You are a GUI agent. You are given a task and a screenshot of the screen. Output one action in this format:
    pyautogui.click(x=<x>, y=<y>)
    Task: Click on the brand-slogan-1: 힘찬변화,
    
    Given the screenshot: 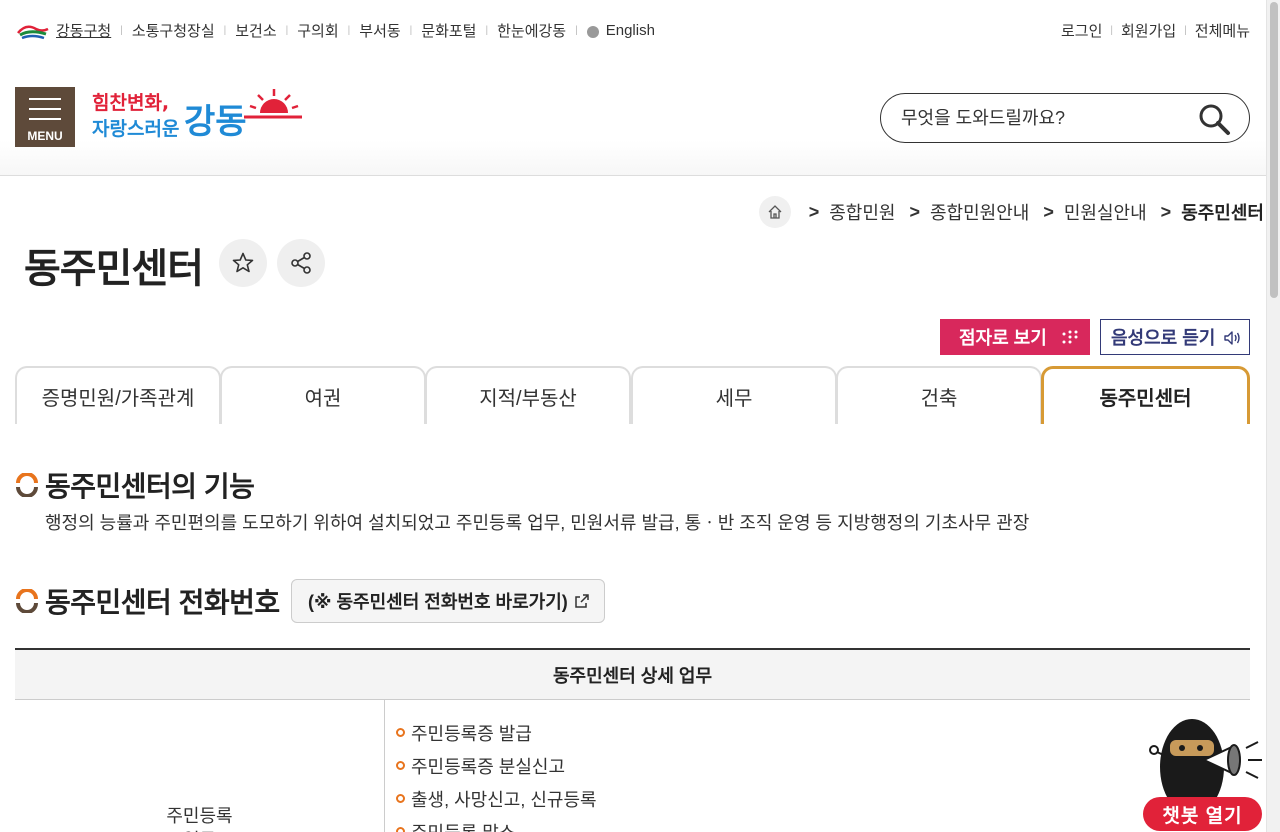 What is the action you would take?
    pyautogui.click(x=130, y=103)
    